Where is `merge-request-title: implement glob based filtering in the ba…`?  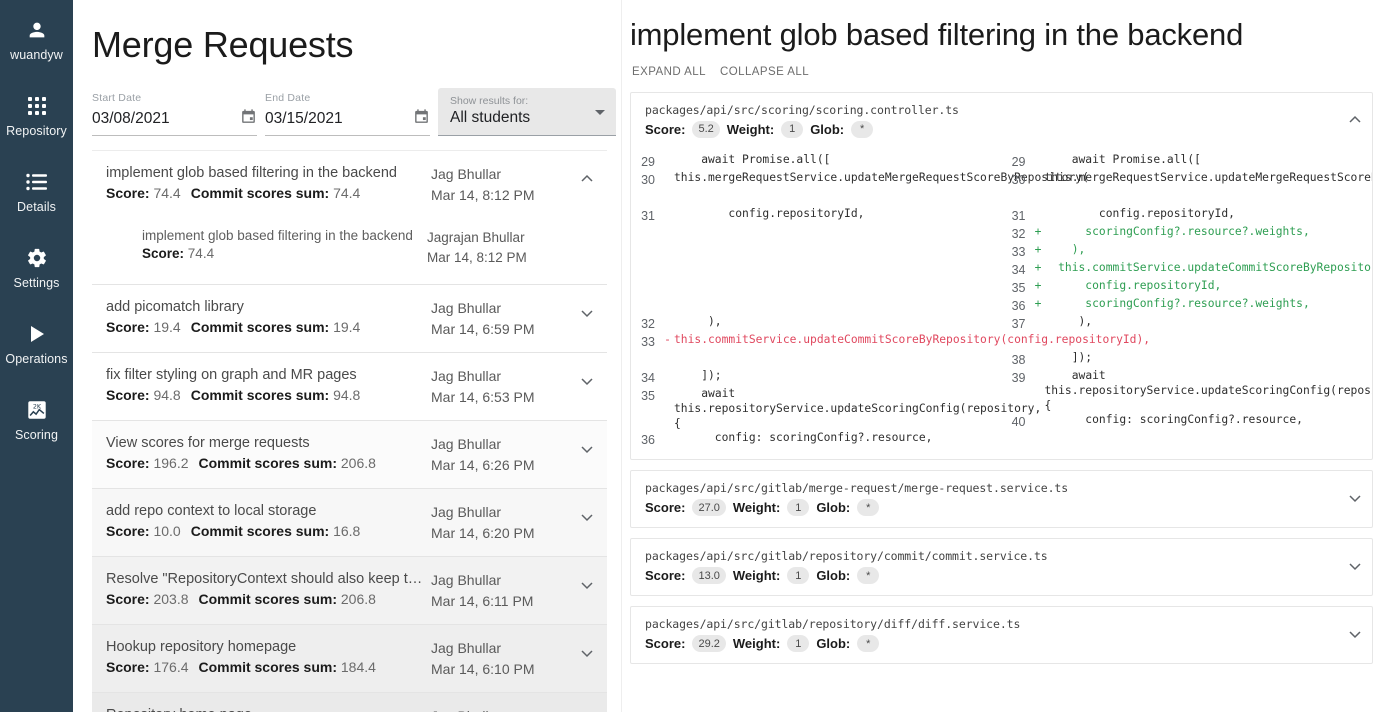
merge-request-title: implement glob based filtering in the ba… is located at coordinates (251, 172).